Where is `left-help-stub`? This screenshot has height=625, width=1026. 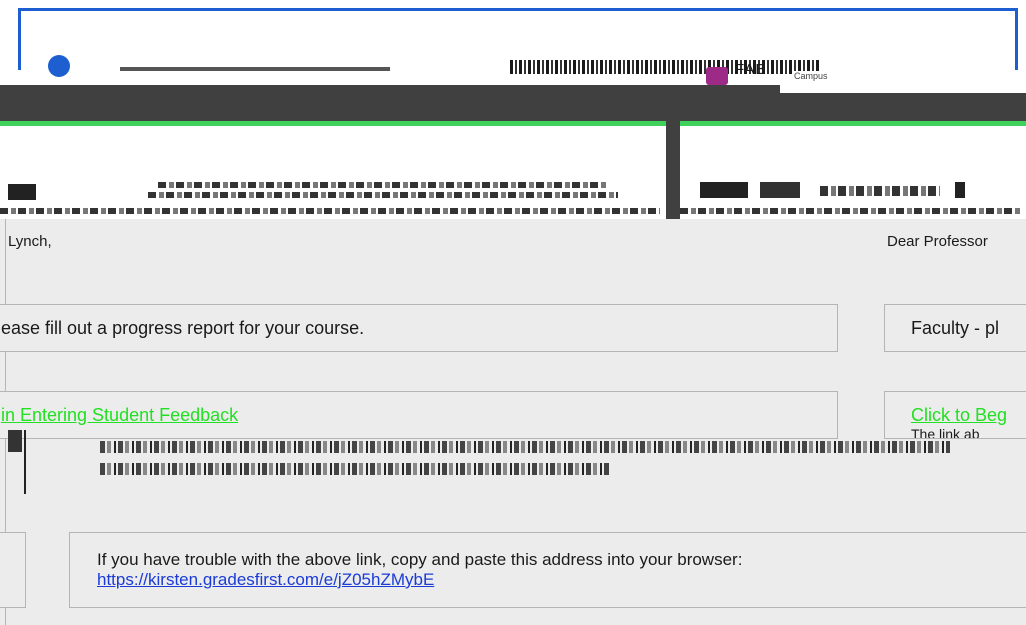
left-help-stub is located at coordinates (13, 570).